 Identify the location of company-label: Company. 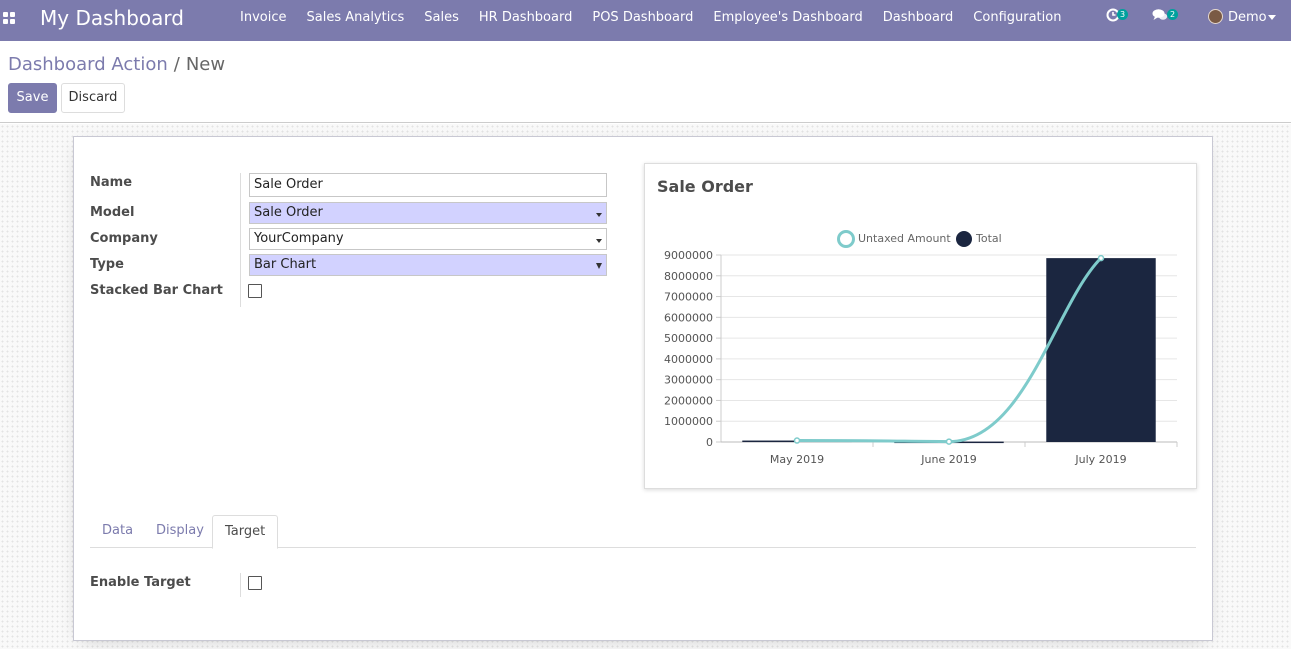
(124, 238).